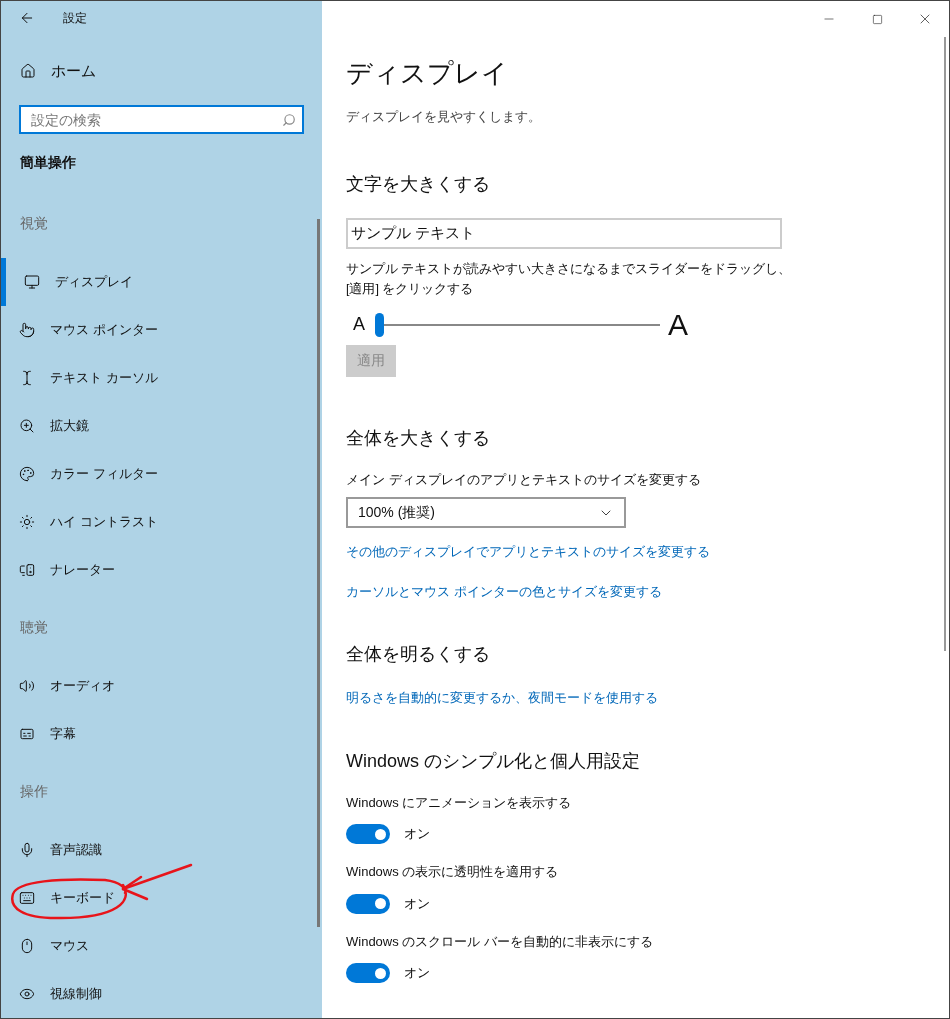  I want to click on nav-item: テキスト カーソル, so click(161, 378).